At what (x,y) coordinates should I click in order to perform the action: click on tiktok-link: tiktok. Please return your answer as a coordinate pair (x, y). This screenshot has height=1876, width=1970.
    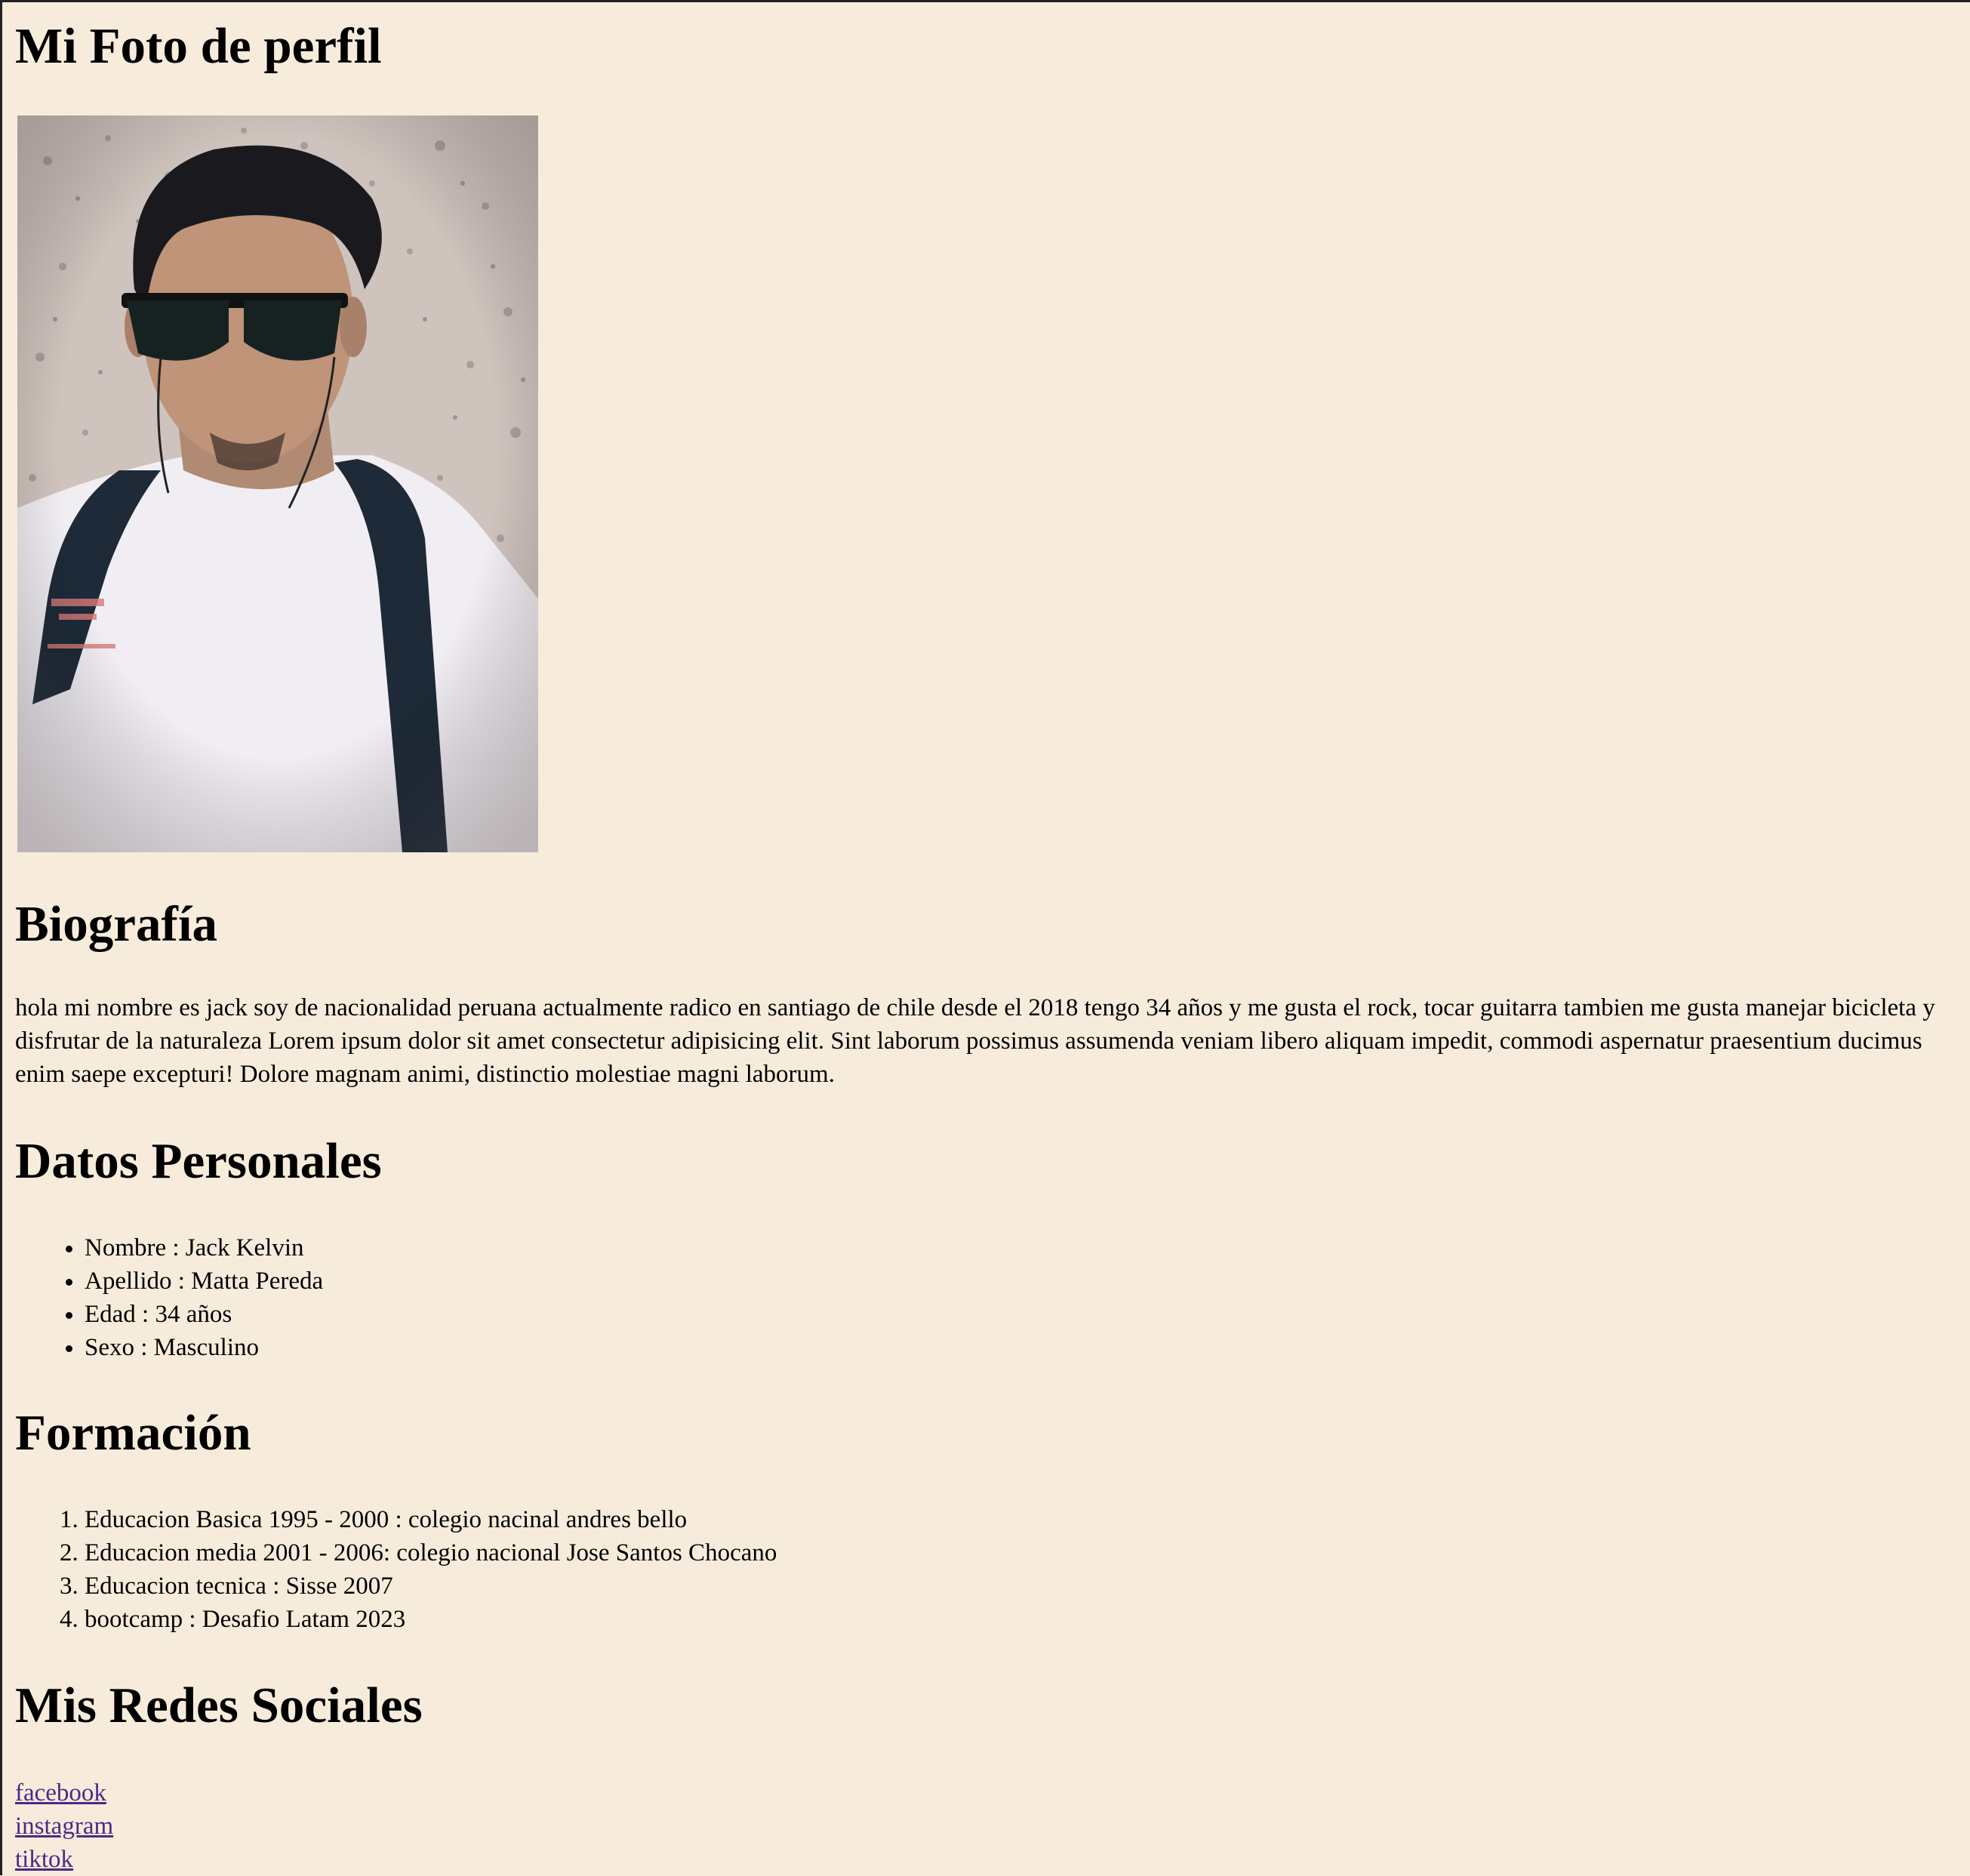
    Looking at the image, I should click on (64, 1859).